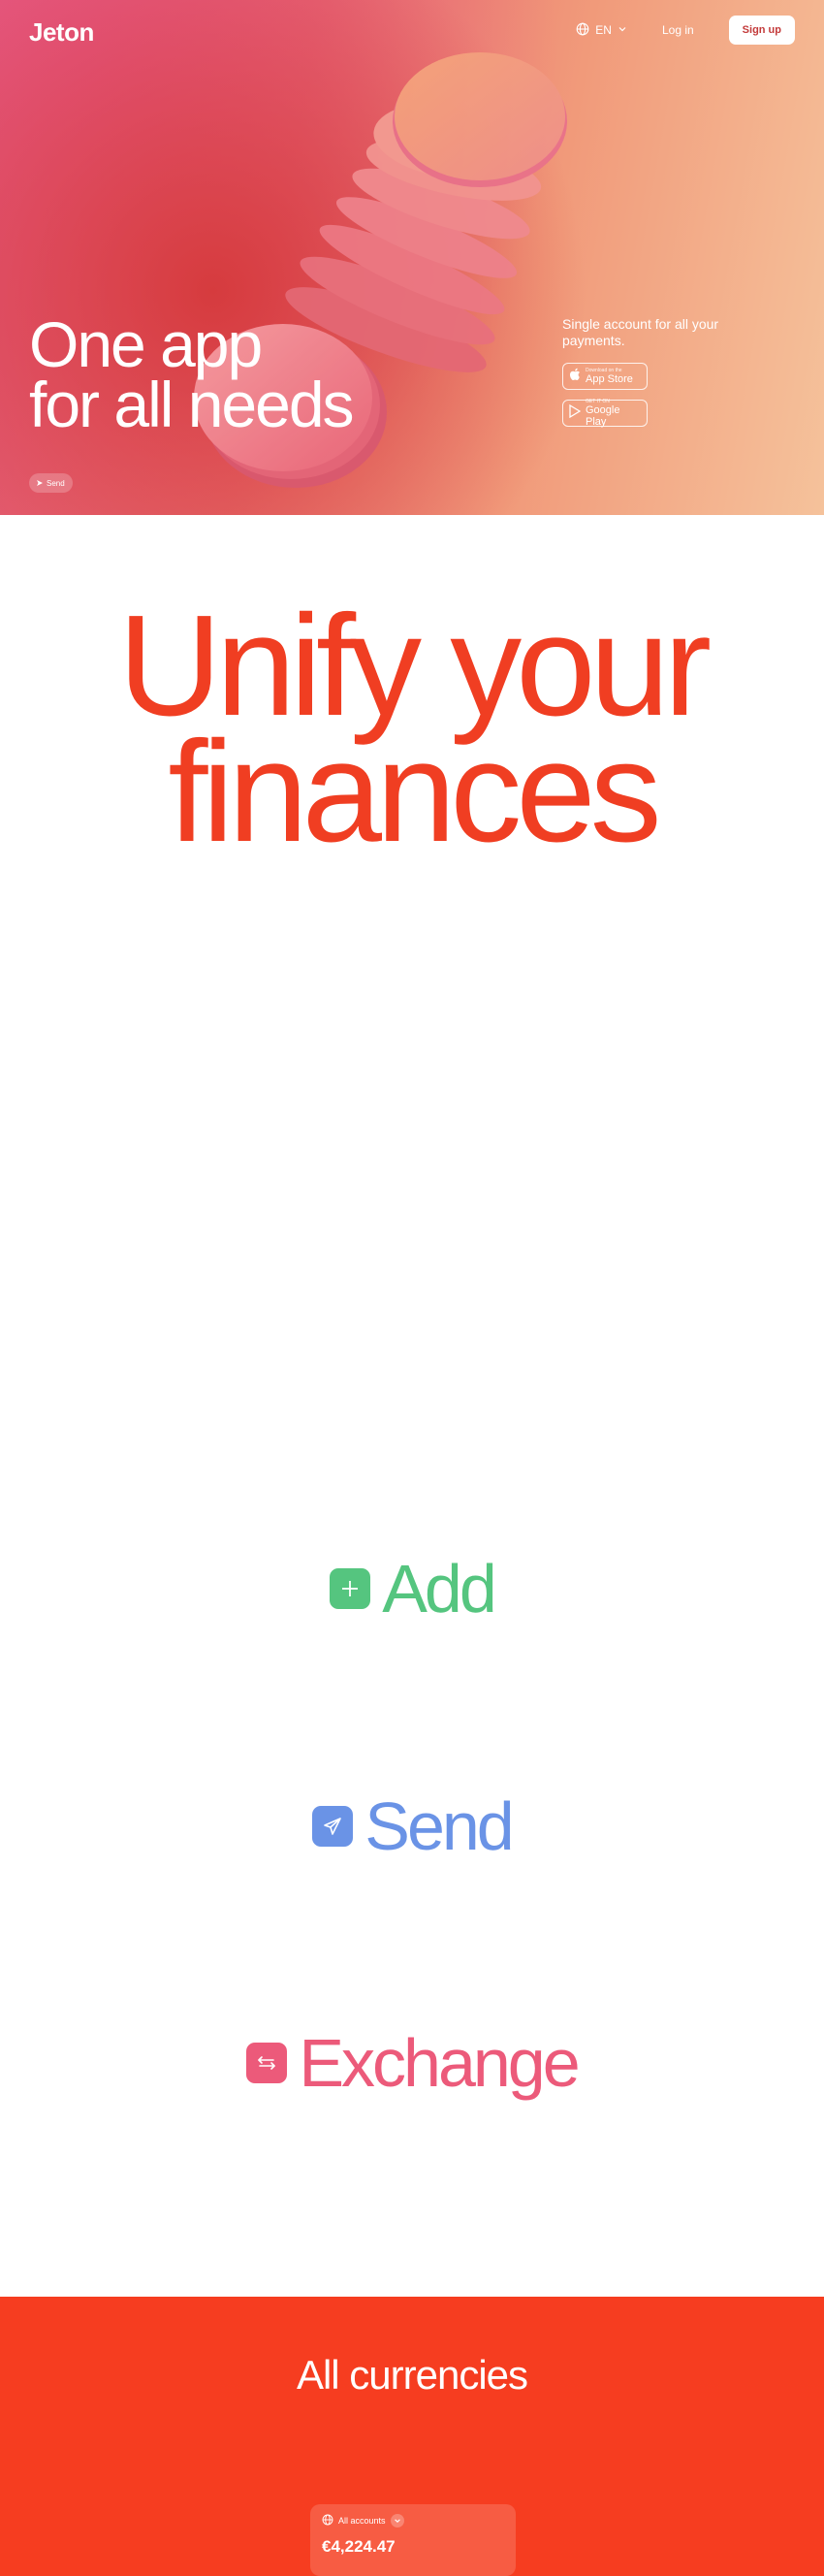 This screenshot has height=2576, width=824. I want to click on feature-add: Add, so click(412, 1589).